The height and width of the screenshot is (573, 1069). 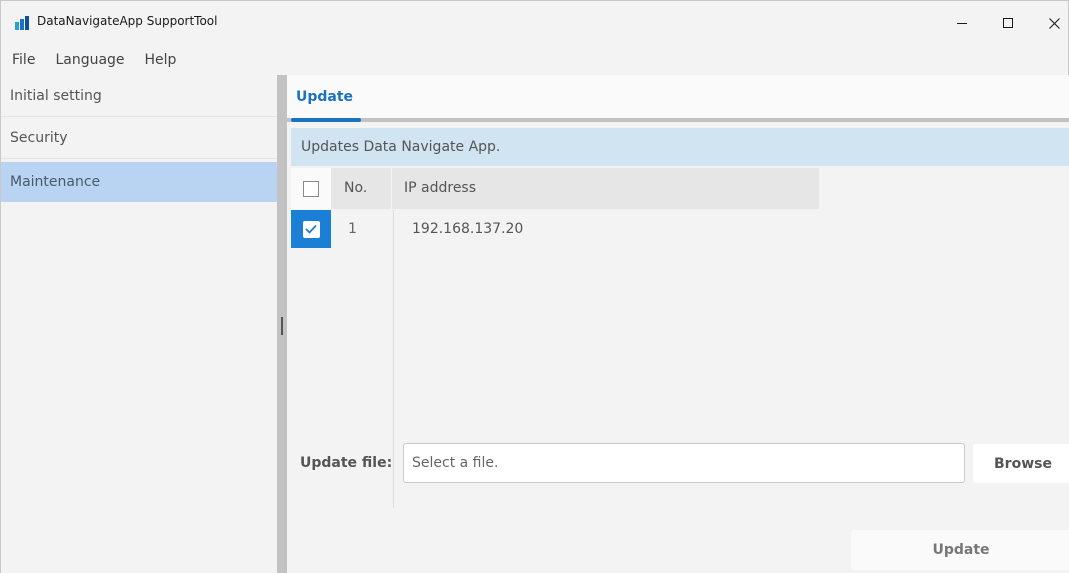 I want to click on menu-help: Help, so click(x=161, y=60).